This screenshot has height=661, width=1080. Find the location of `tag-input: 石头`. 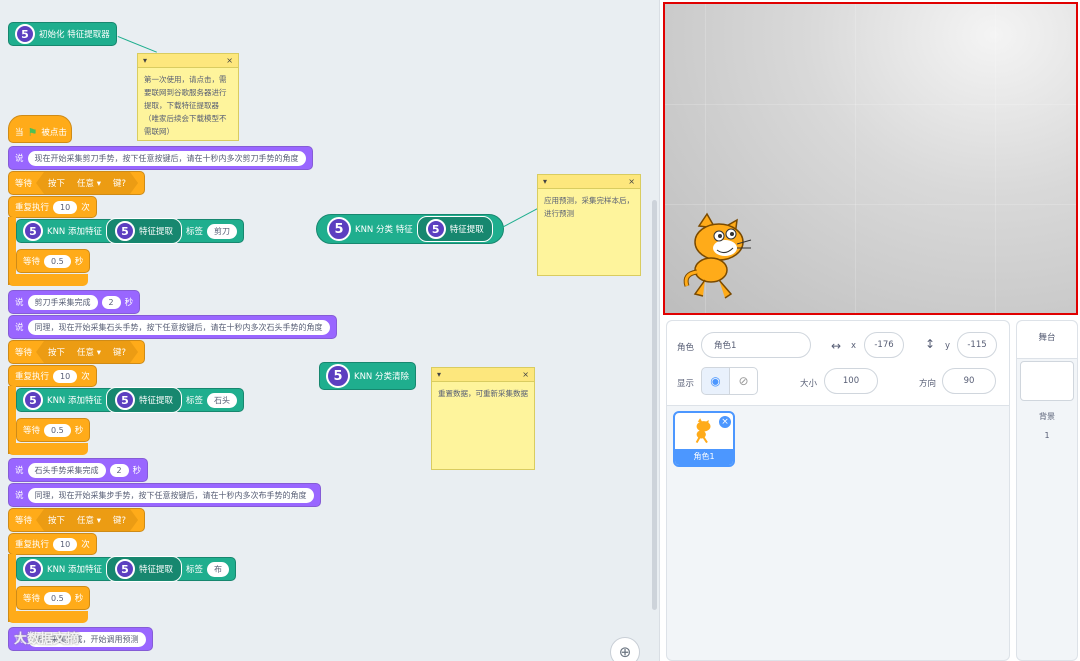

tag-input: 石头 is located at coordinates (222, 400).